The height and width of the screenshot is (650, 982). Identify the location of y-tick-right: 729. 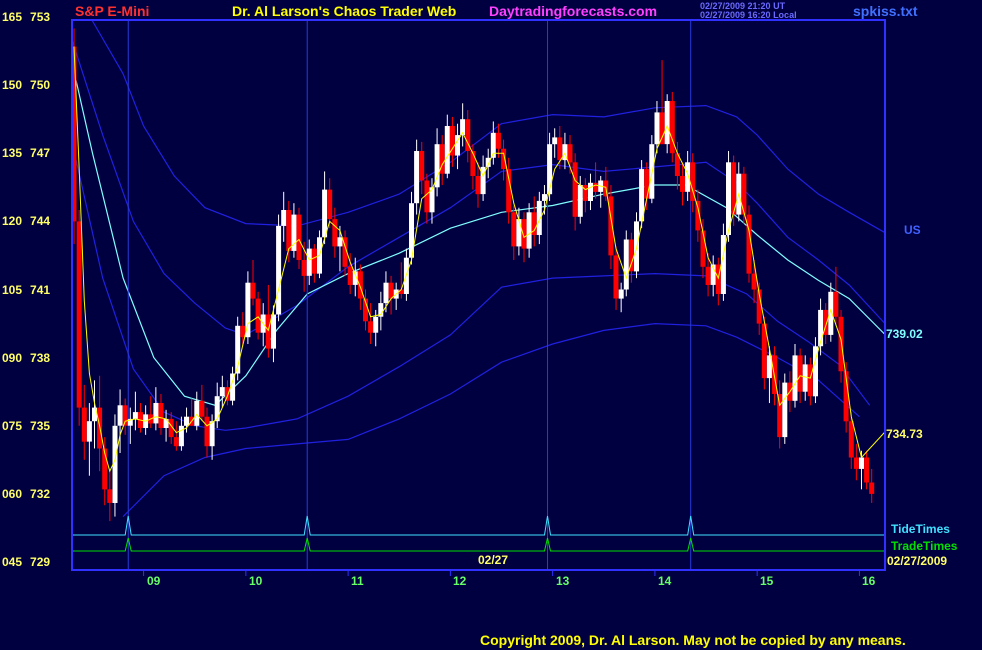
(40, 562).